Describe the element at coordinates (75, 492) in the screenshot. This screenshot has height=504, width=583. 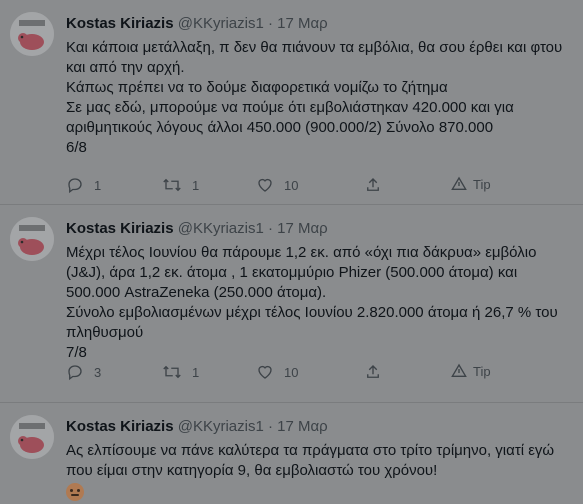
I see `weary-face-emoji` at that location.